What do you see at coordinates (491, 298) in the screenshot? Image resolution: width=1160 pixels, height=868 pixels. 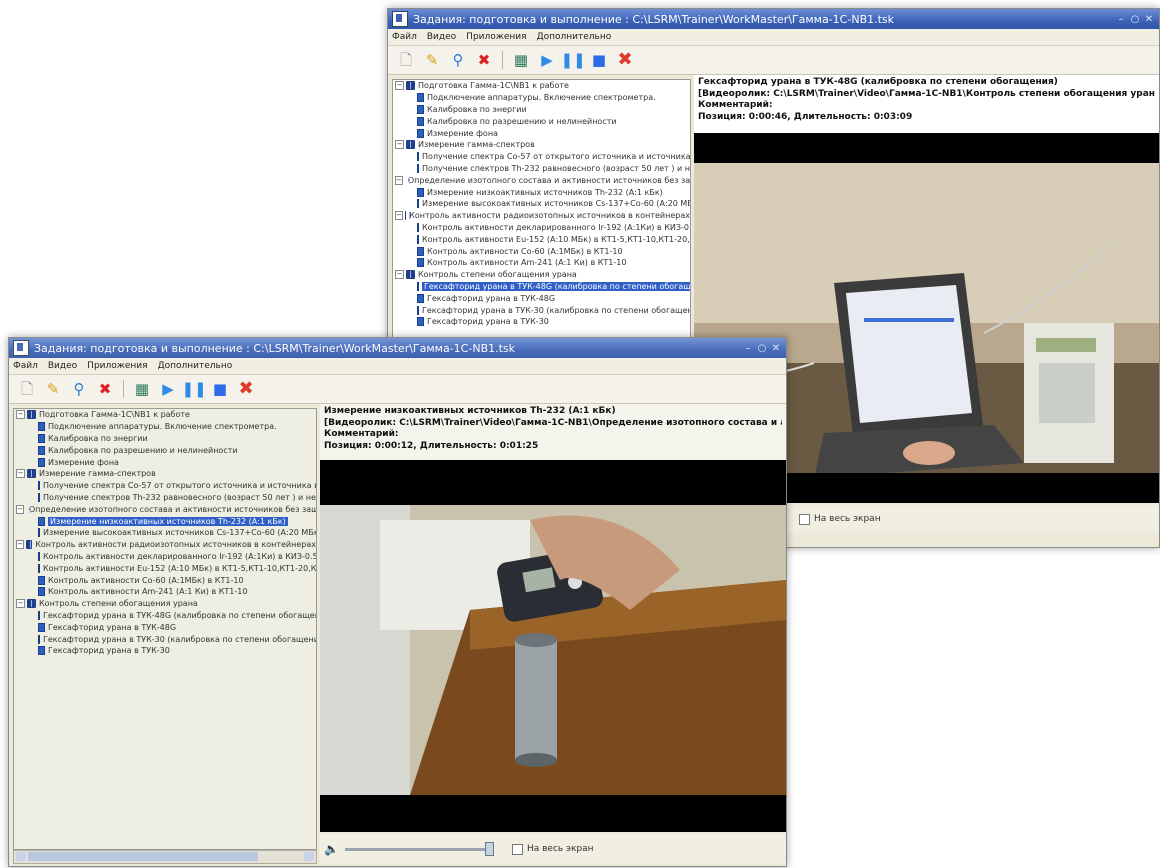 I see `tree-item-label: Гексафторид урана в ТУК-48G` at bounding box center [491, 298].